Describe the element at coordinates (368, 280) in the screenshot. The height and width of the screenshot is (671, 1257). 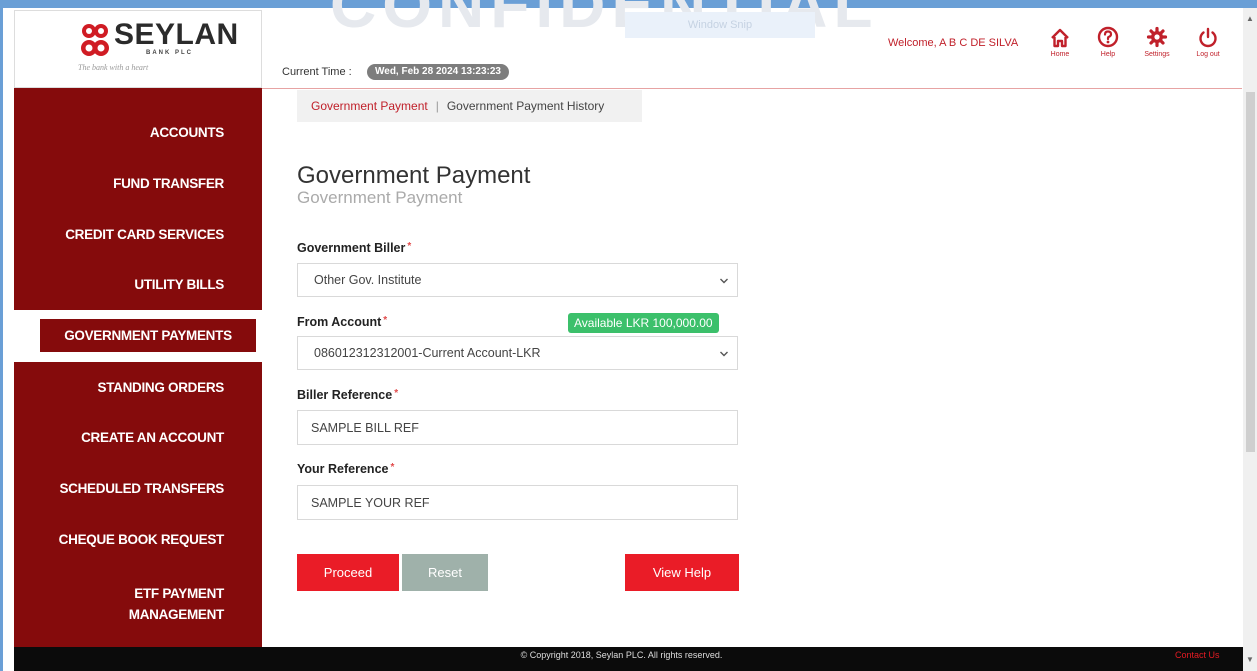
I see `government-biller-value: Other Gov. Institute` at that location.